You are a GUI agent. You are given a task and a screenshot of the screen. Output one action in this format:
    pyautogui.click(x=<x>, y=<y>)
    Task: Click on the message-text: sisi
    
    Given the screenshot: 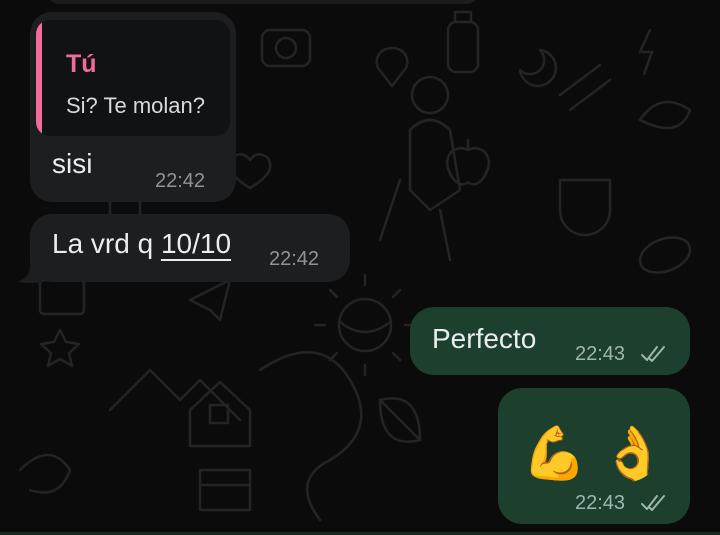 What is the action you would take?
    pyautogui.click(x=72, y=163)
    